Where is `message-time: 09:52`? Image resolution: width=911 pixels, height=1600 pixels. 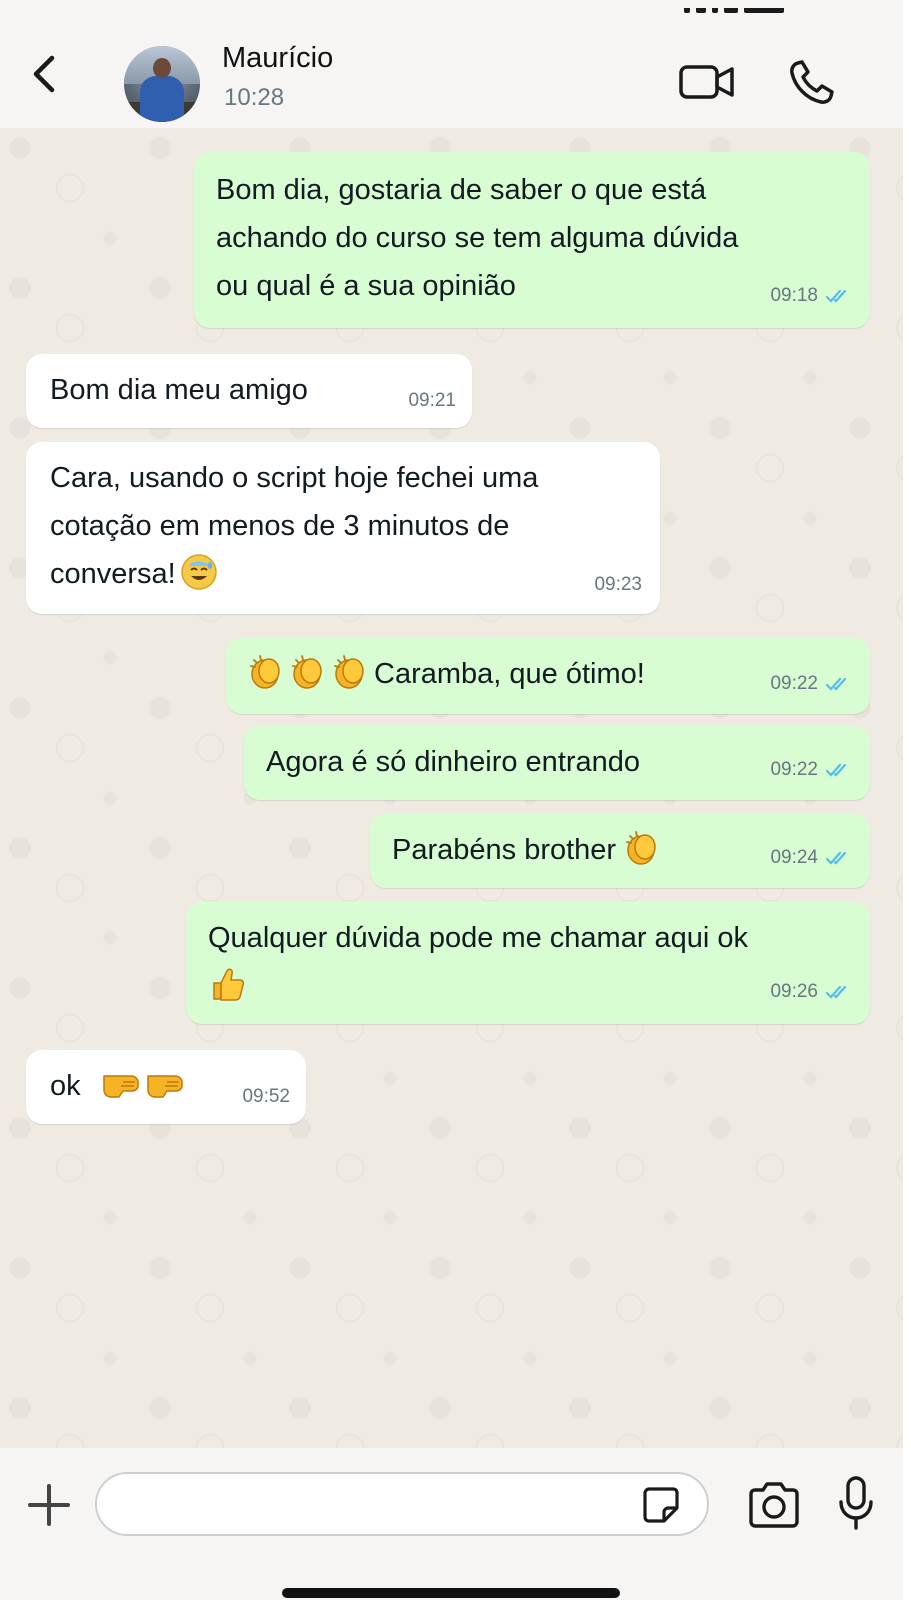
message-time: 09:52 is located at coordinates (266, 1096).